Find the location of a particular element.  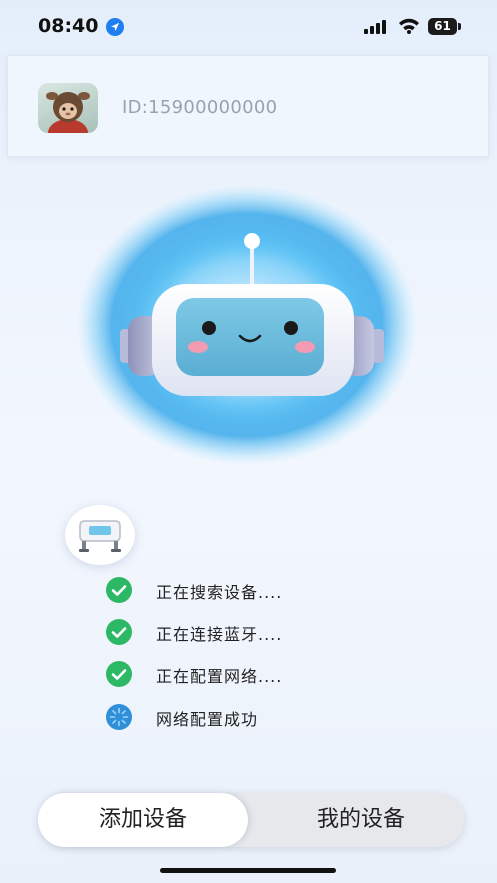

battery-level: 61 is located at coordinates (442, 26).